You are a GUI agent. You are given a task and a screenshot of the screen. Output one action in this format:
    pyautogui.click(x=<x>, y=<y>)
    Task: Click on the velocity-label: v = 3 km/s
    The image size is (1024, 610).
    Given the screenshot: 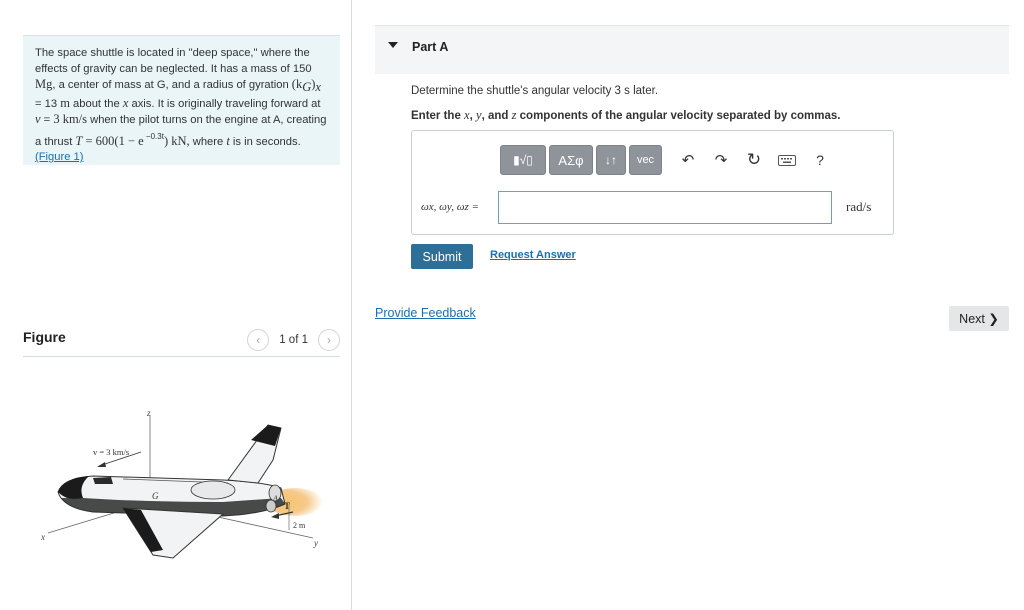 What is the action you would take?
    pyautogui.click(x=111, y=452)
    